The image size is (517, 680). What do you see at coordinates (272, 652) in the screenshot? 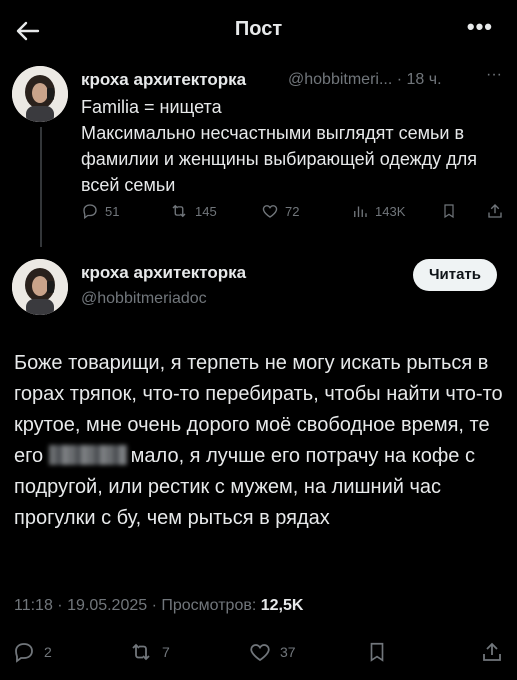
I see `like-button: 37` at bounding box center [272, 652].